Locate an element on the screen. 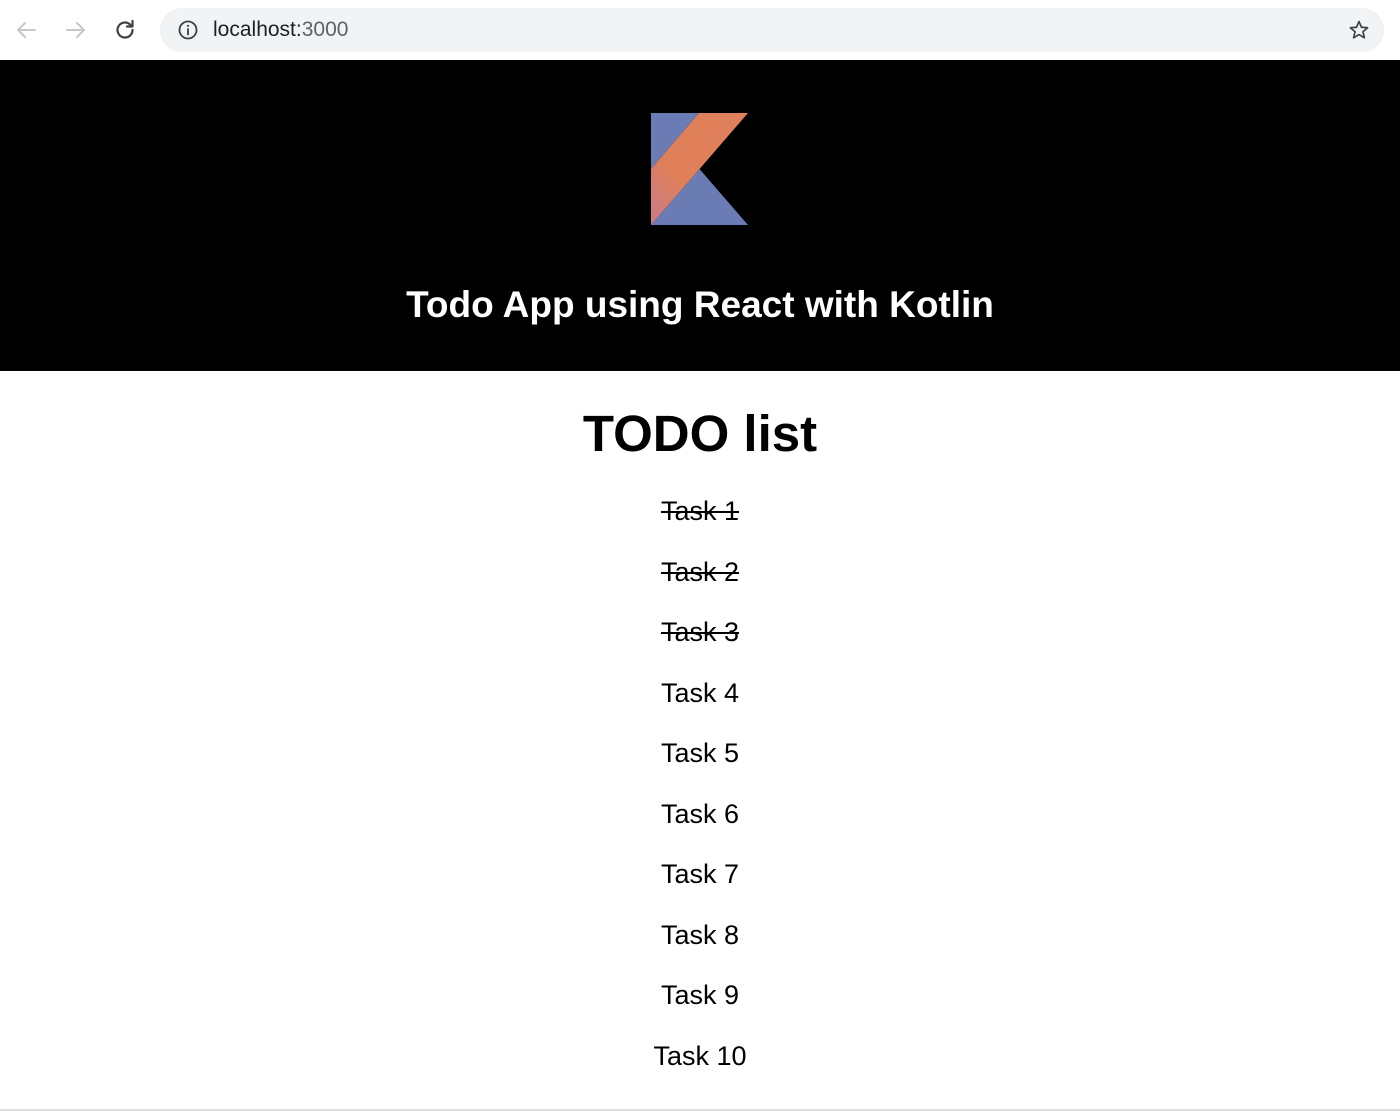 This screenshot has width=1400, height=1111. bookmark-star-icon is located at coordinates (1359, 30).